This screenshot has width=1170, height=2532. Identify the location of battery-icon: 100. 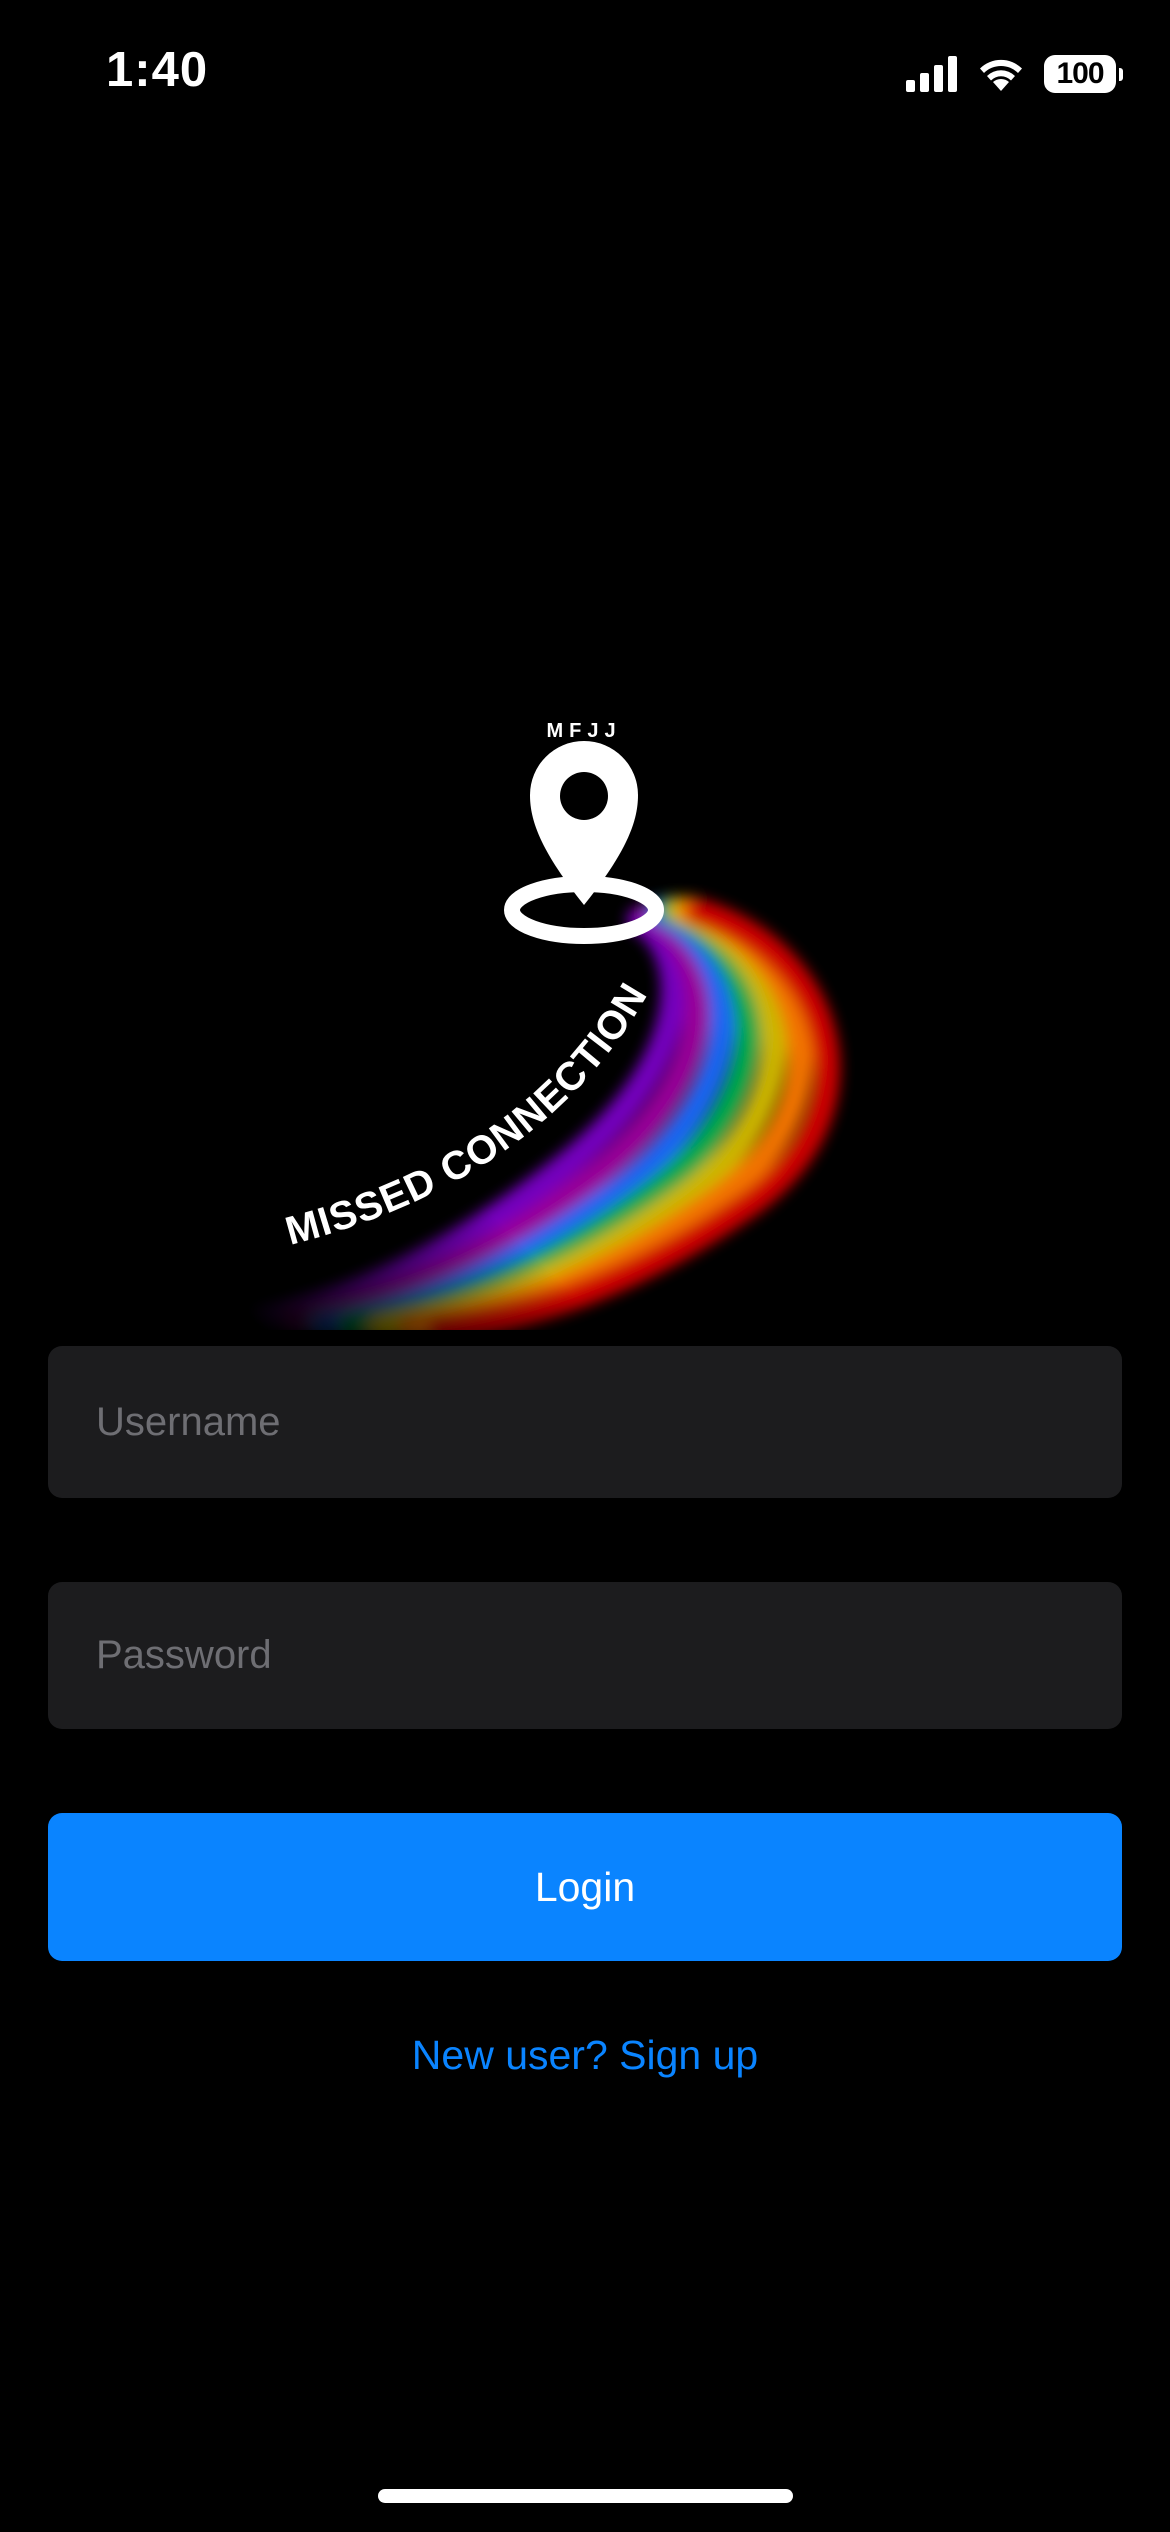
(1083, 74).